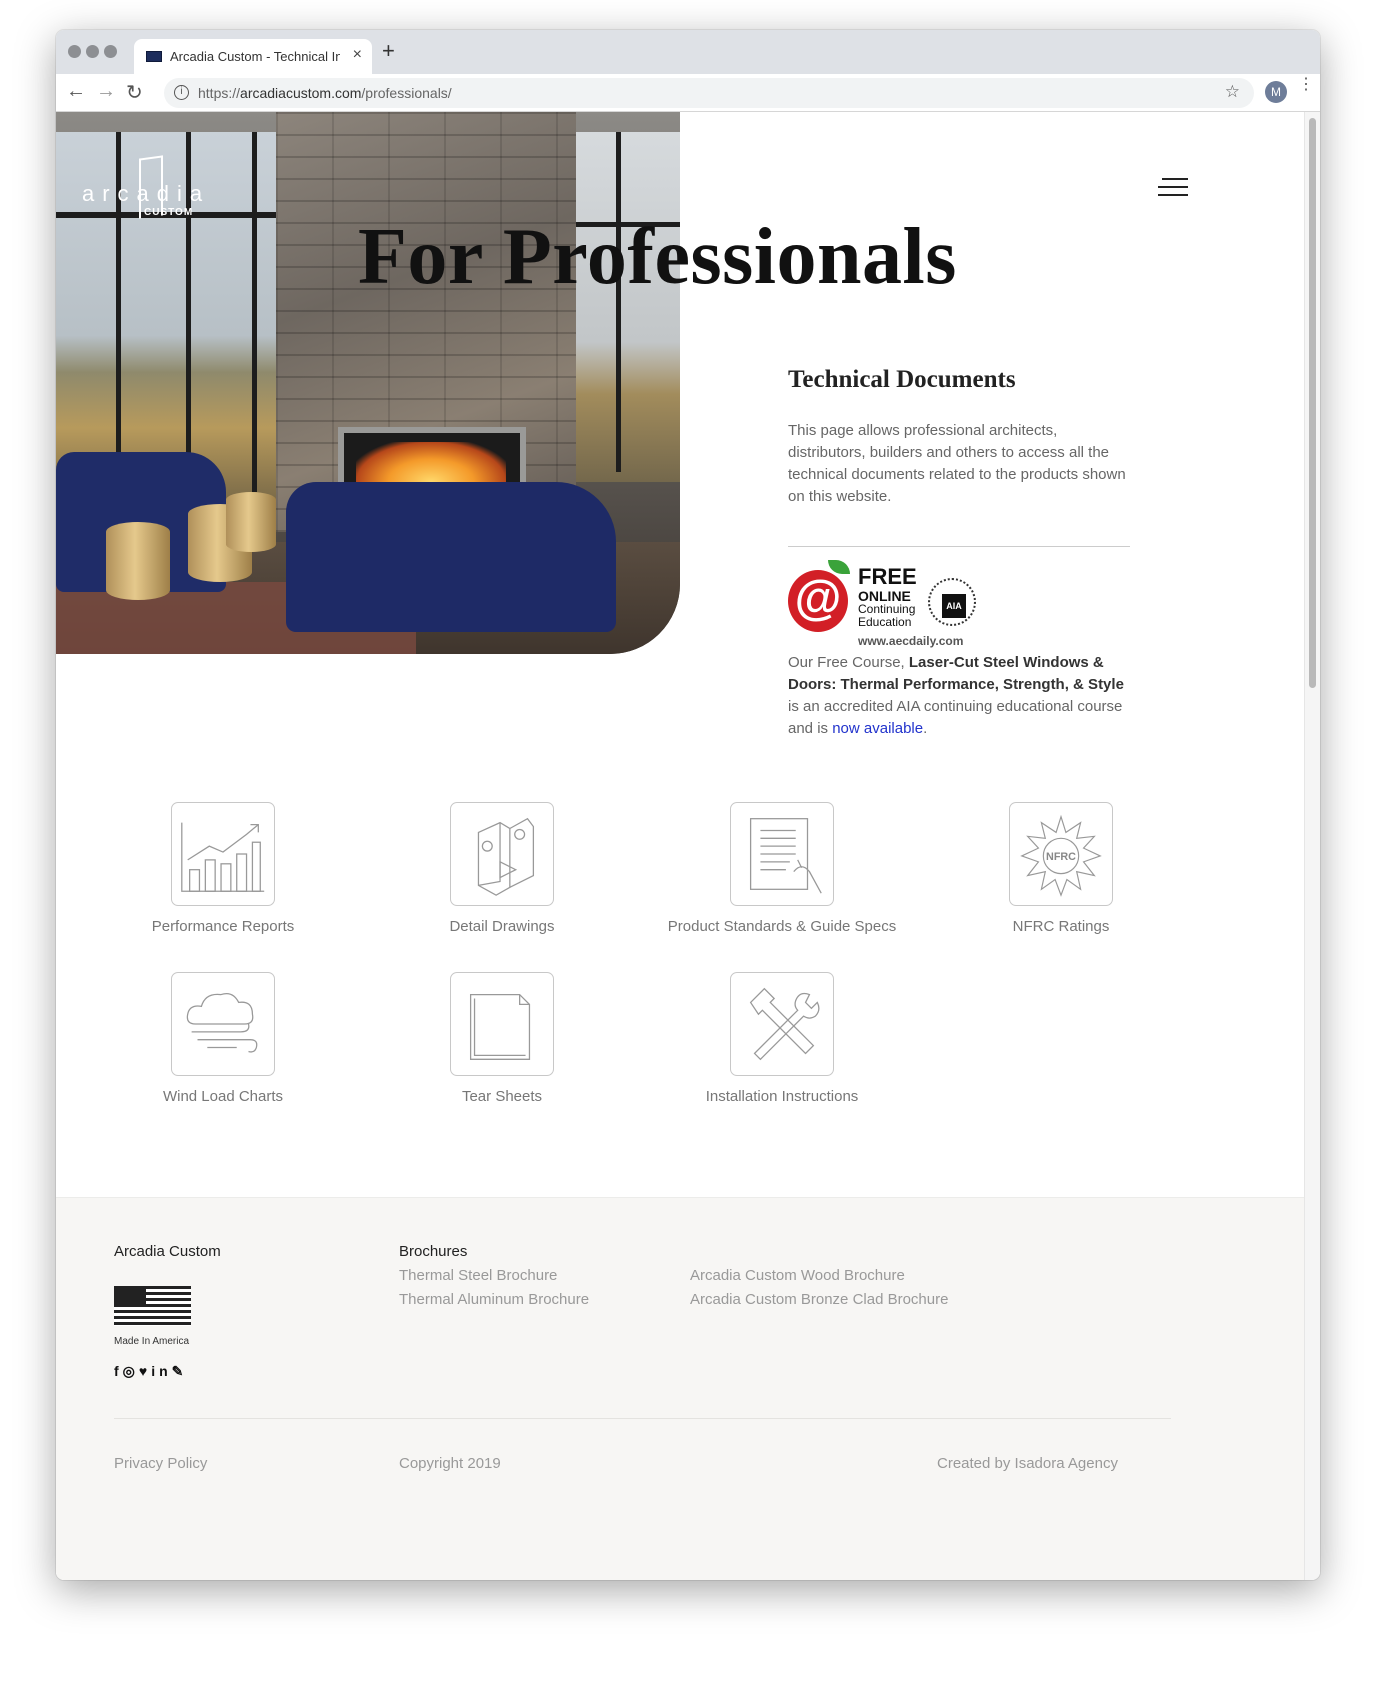 This screenshot has width=1392, height=1693. I want to click on course-suffix: ., so click(925, 728).